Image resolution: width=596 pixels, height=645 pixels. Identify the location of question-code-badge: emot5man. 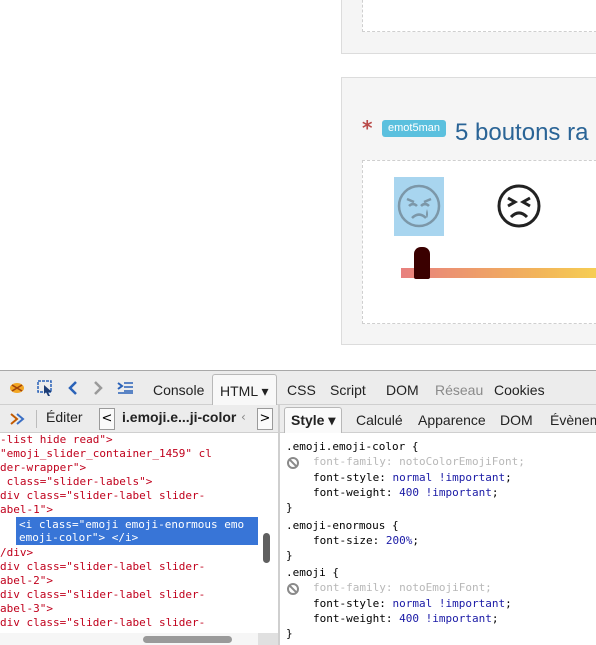
(414, 128).